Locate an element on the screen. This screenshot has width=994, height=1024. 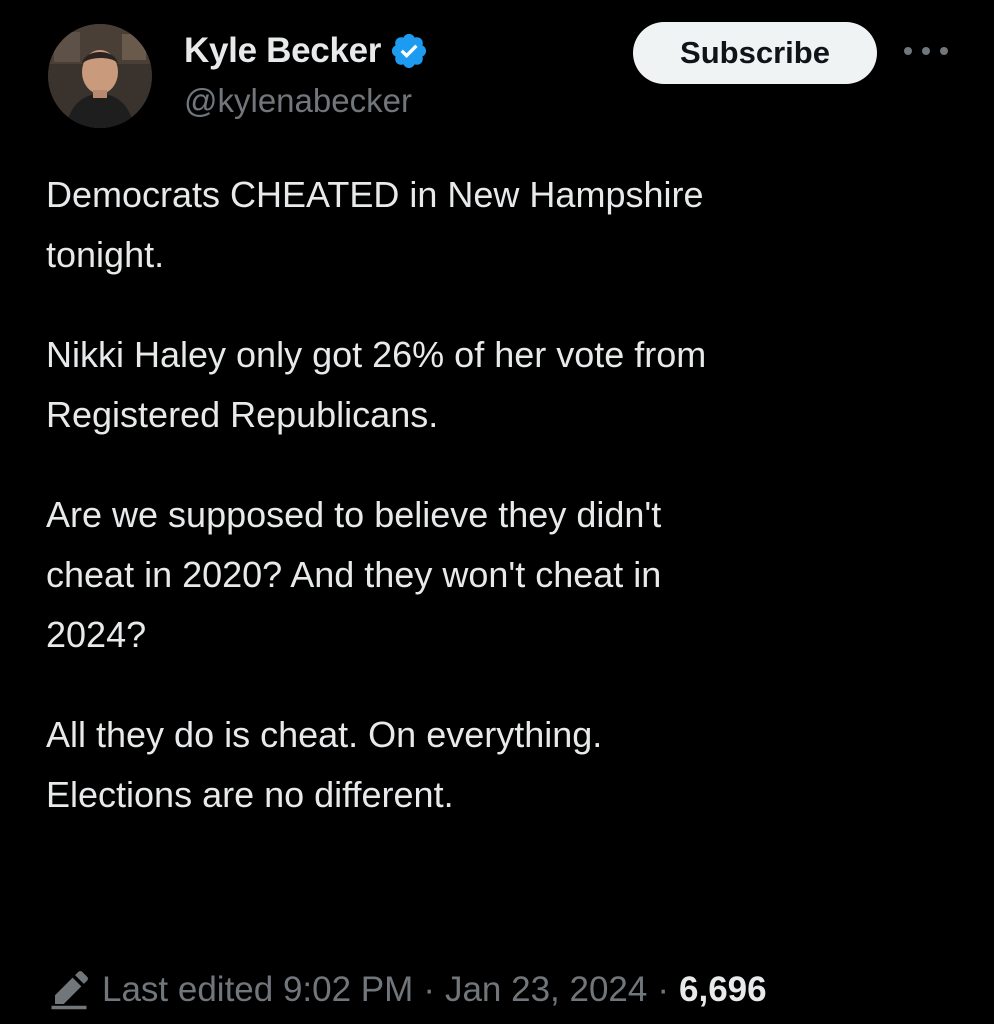
verified-badge-icon is located at coordinates (409, 51).